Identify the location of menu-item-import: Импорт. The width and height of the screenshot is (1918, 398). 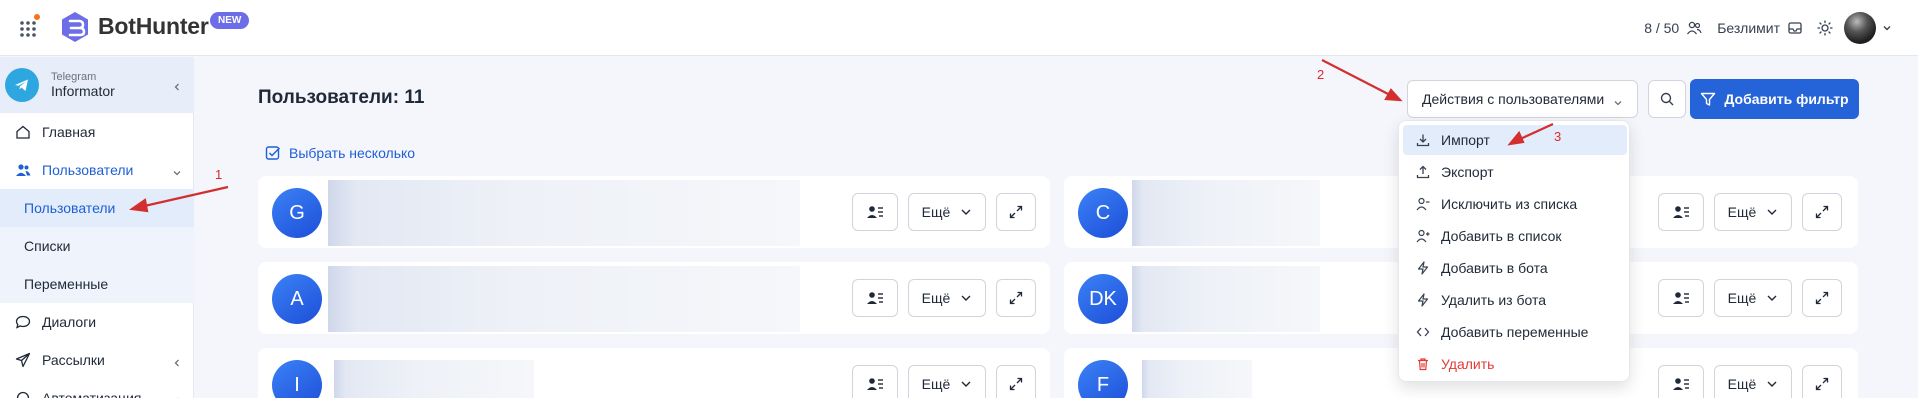
(1515, 140).